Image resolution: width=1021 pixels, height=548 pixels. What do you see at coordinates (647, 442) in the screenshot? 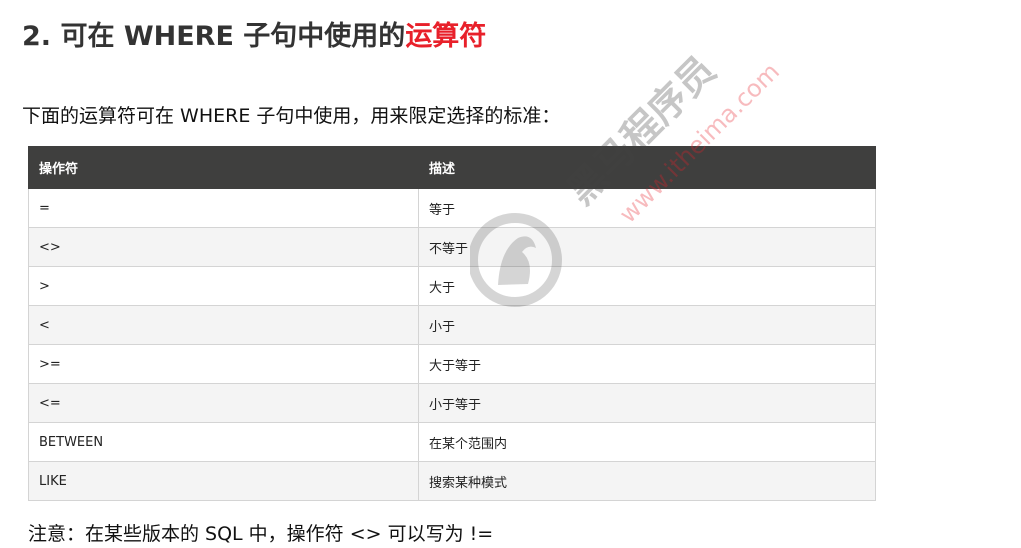
I see `description-cell: 在某个范围内` at bounding box center [647, 442].